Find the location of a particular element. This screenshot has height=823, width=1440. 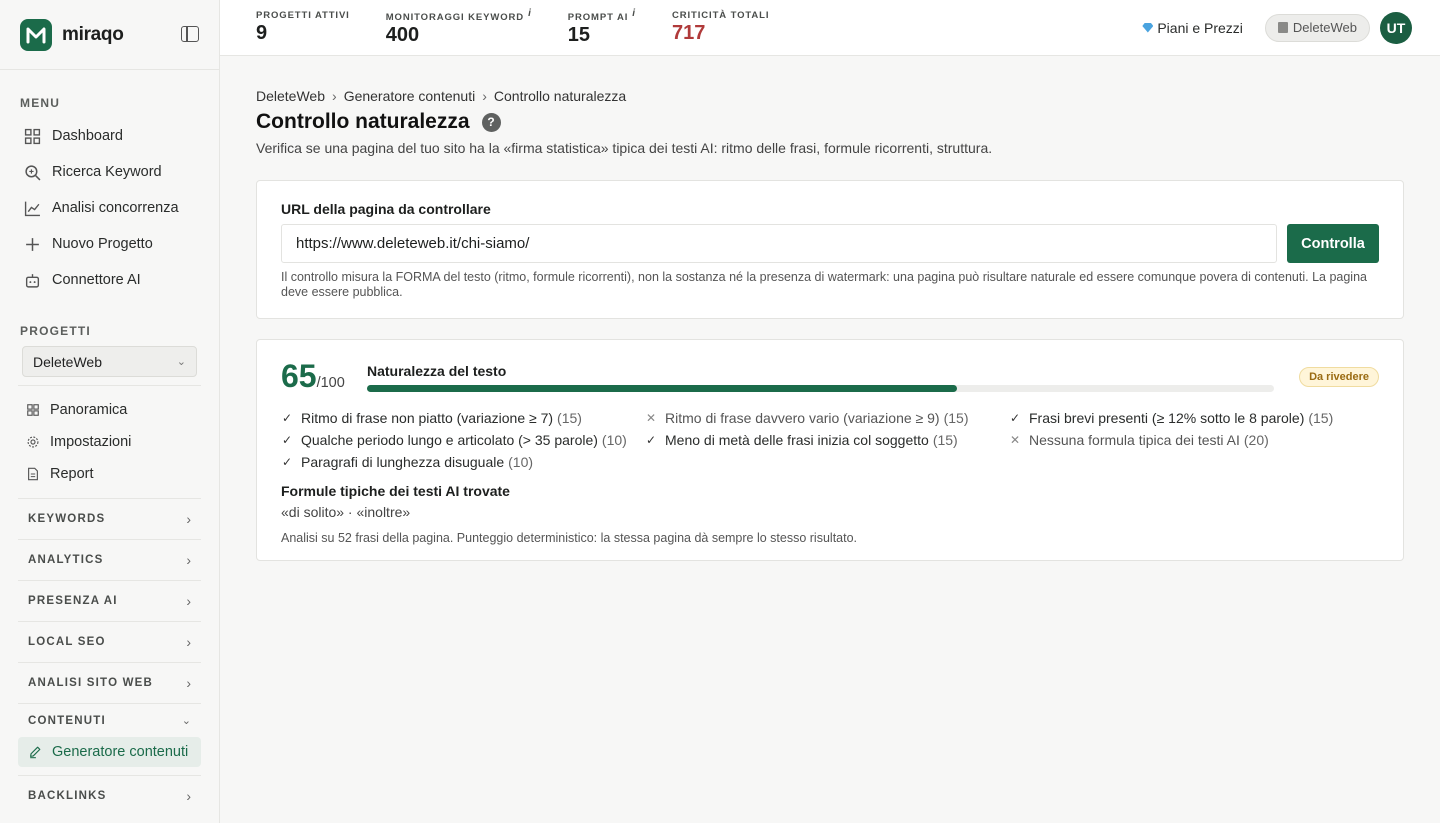

group-analytics: ANALYTICS › is located at coordinates (109, 559).